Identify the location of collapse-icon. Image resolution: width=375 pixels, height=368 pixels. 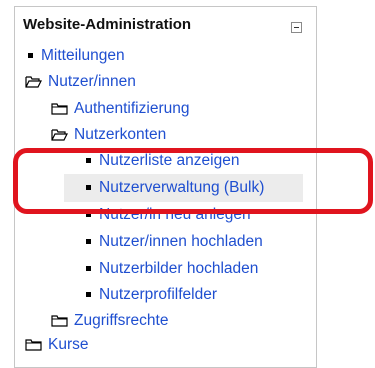
(296, 27).